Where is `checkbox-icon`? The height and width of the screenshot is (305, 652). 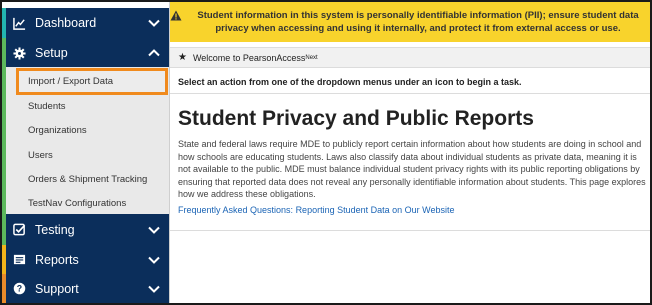
checkbox-icon is located at coordinates (19, 229).